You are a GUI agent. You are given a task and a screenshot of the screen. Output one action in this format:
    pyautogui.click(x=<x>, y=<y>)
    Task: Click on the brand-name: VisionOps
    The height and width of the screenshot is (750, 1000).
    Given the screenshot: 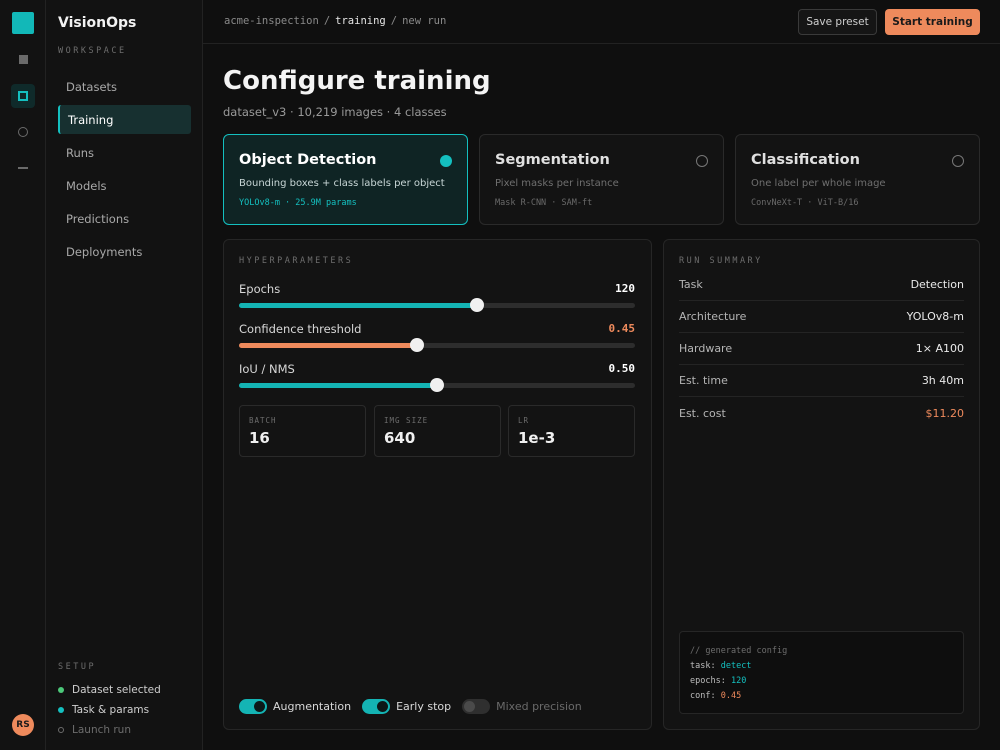 What is the action you would take?
    pyautogui.click(x=97, y=23)
    